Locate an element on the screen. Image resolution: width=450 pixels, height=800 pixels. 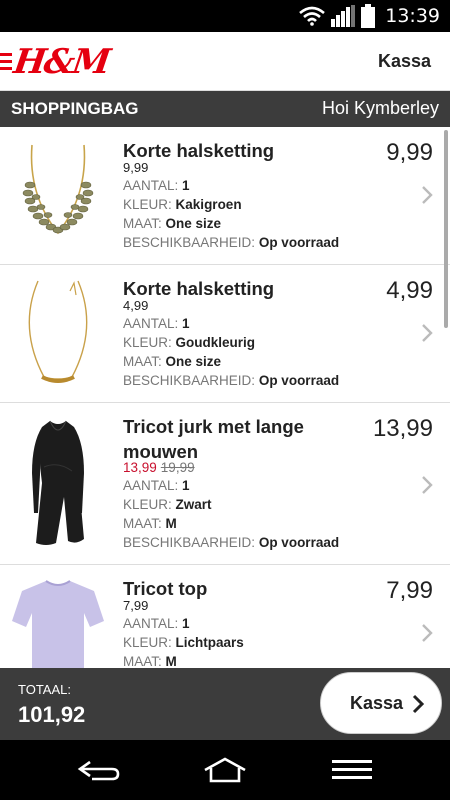
item-total: 9,99 is located at coordinates (409, 152).